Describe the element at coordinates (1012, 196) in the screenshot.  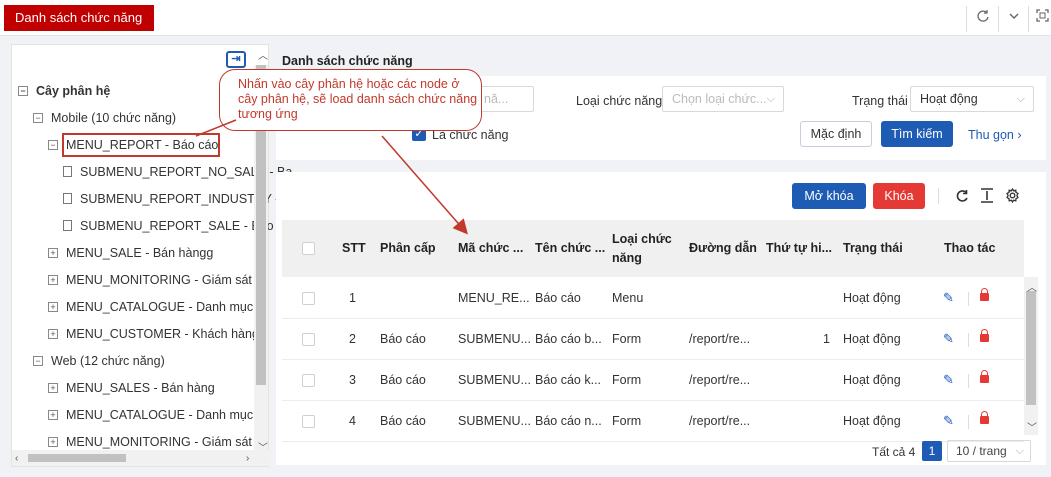
I see `settings-gear-icon` at that location.